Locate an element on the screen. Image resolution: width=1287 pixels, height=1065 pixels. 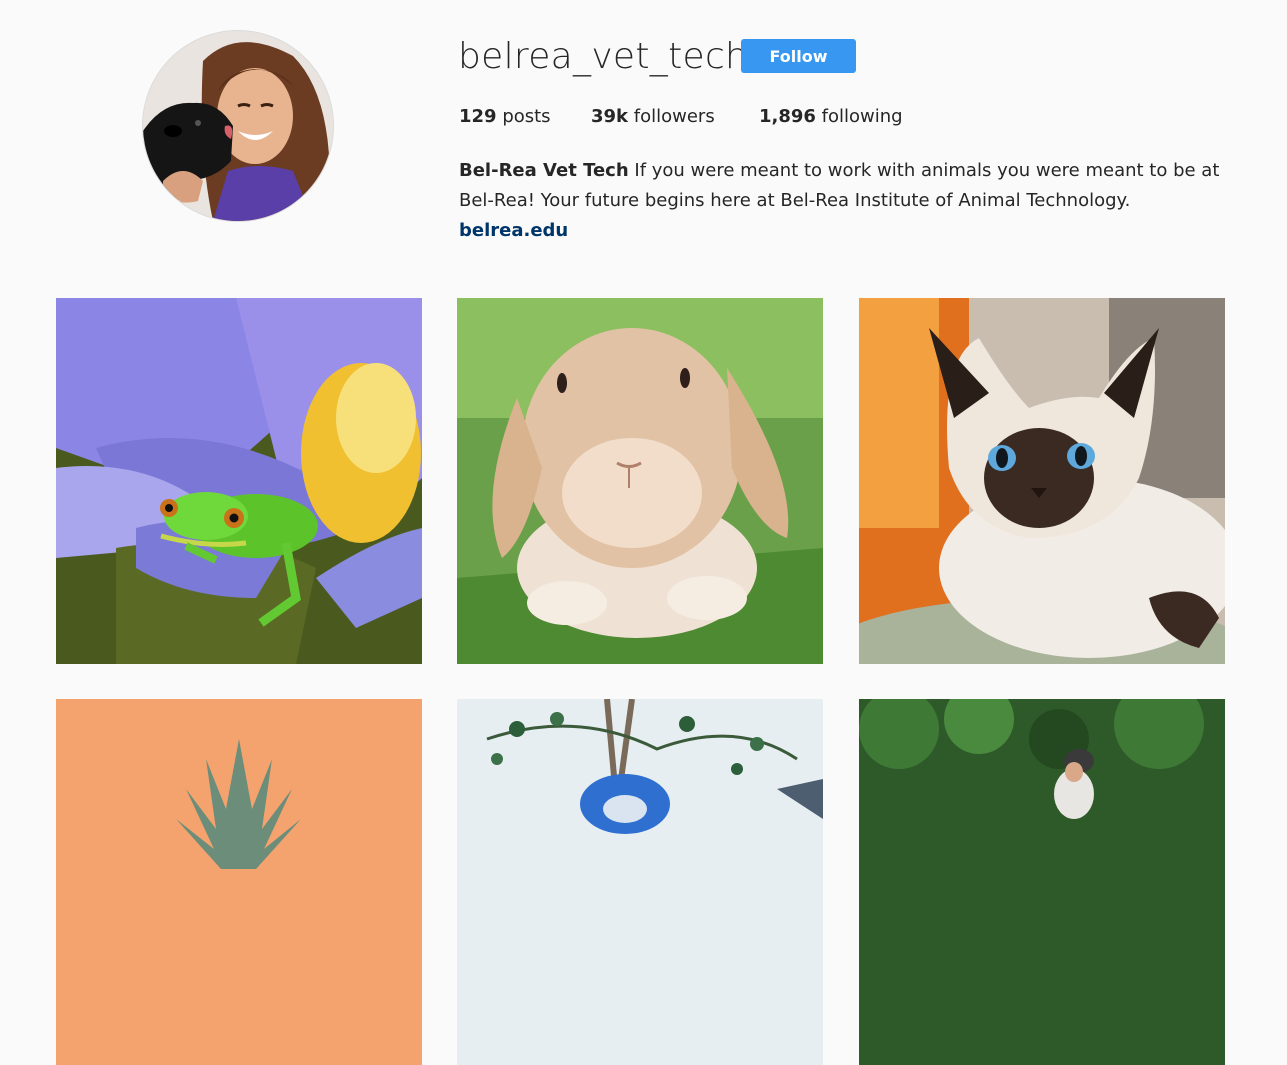
followers-stat: 39k followers is located at coordinates (653, 116).